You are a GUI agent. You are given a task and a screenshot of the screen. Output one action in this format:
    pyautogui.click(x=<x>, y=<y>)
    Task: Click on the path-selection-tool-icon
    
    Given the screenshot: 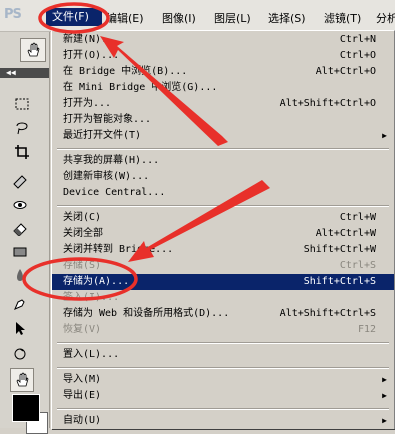 What is the action you would take?
    pyautogui.click(x=20, y=328)
    